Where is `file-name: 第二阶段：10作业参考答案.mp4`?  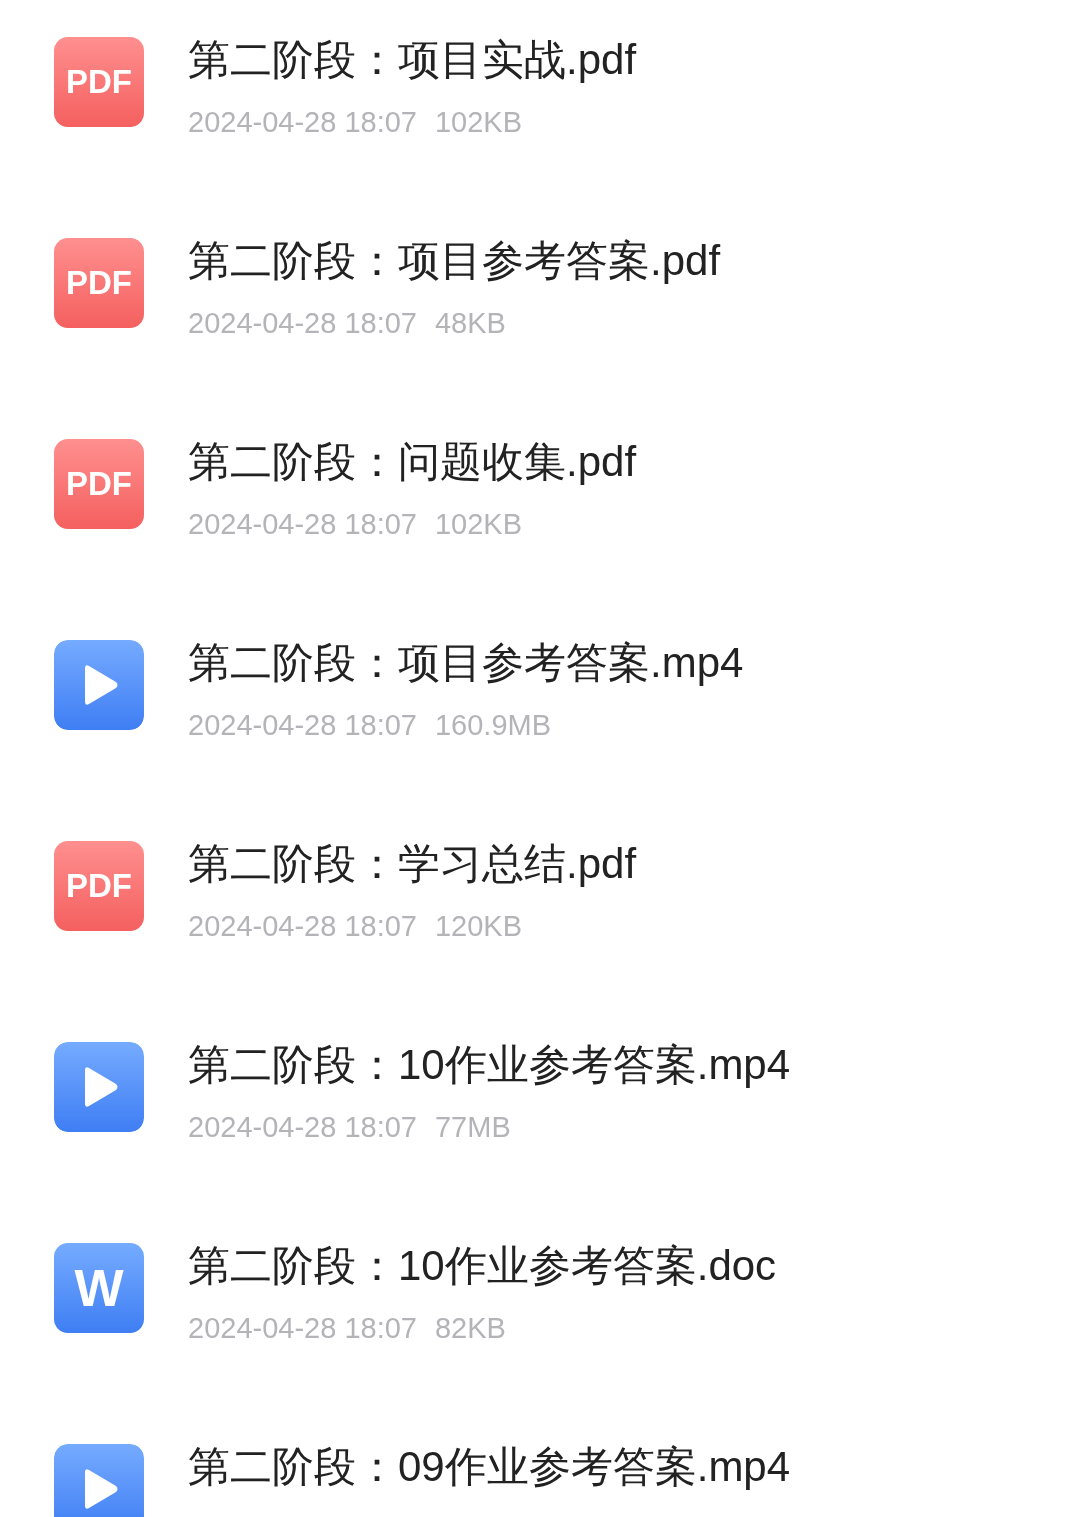 file-name: 第二阶段：10作业参考答案.mp4 is located at coordinates (489, 1065).